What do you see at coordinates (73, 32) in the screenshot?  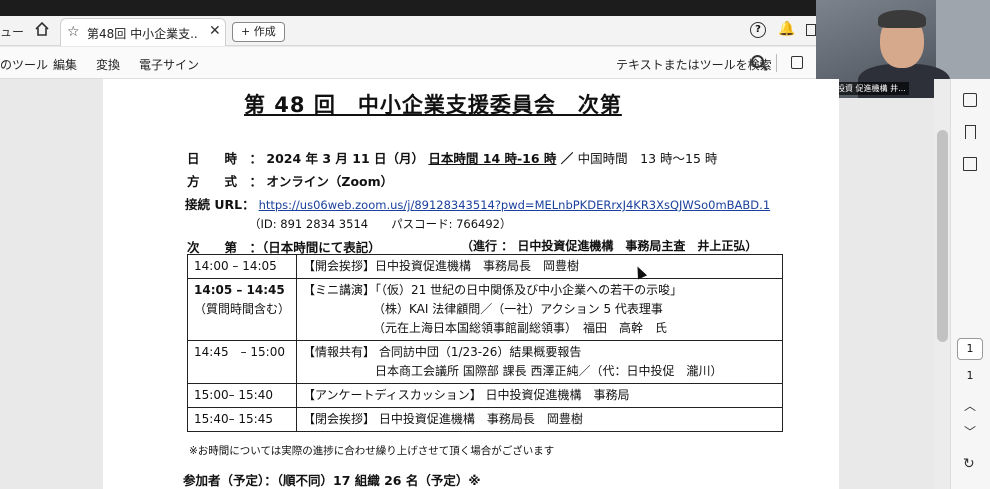 I see `star-icon: ☆` at bounding box center [73, 32].